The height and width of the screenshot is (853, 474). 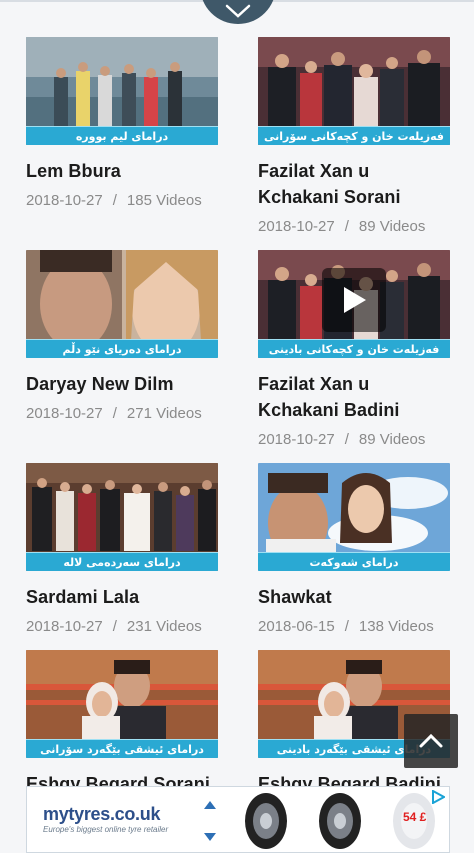 What do you see at coordinates (415, 817) in the screenshot?
I see `ad-price: 54 £` at bounding box center [415, 817].